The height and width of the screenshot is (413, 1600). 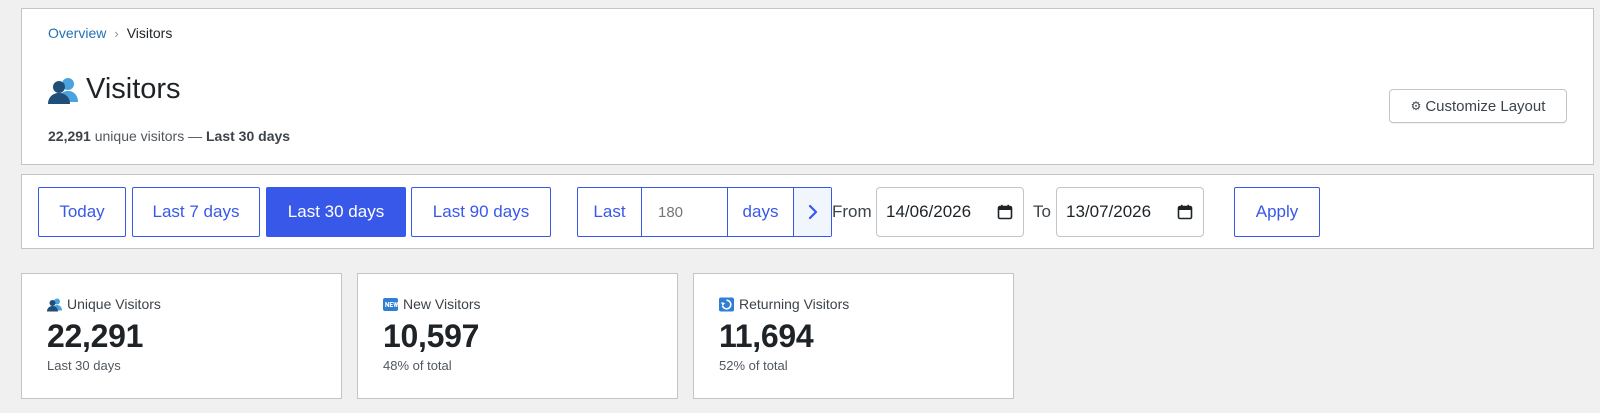 I want to click on stat-value: 10,597, so click(x=431, y=336).